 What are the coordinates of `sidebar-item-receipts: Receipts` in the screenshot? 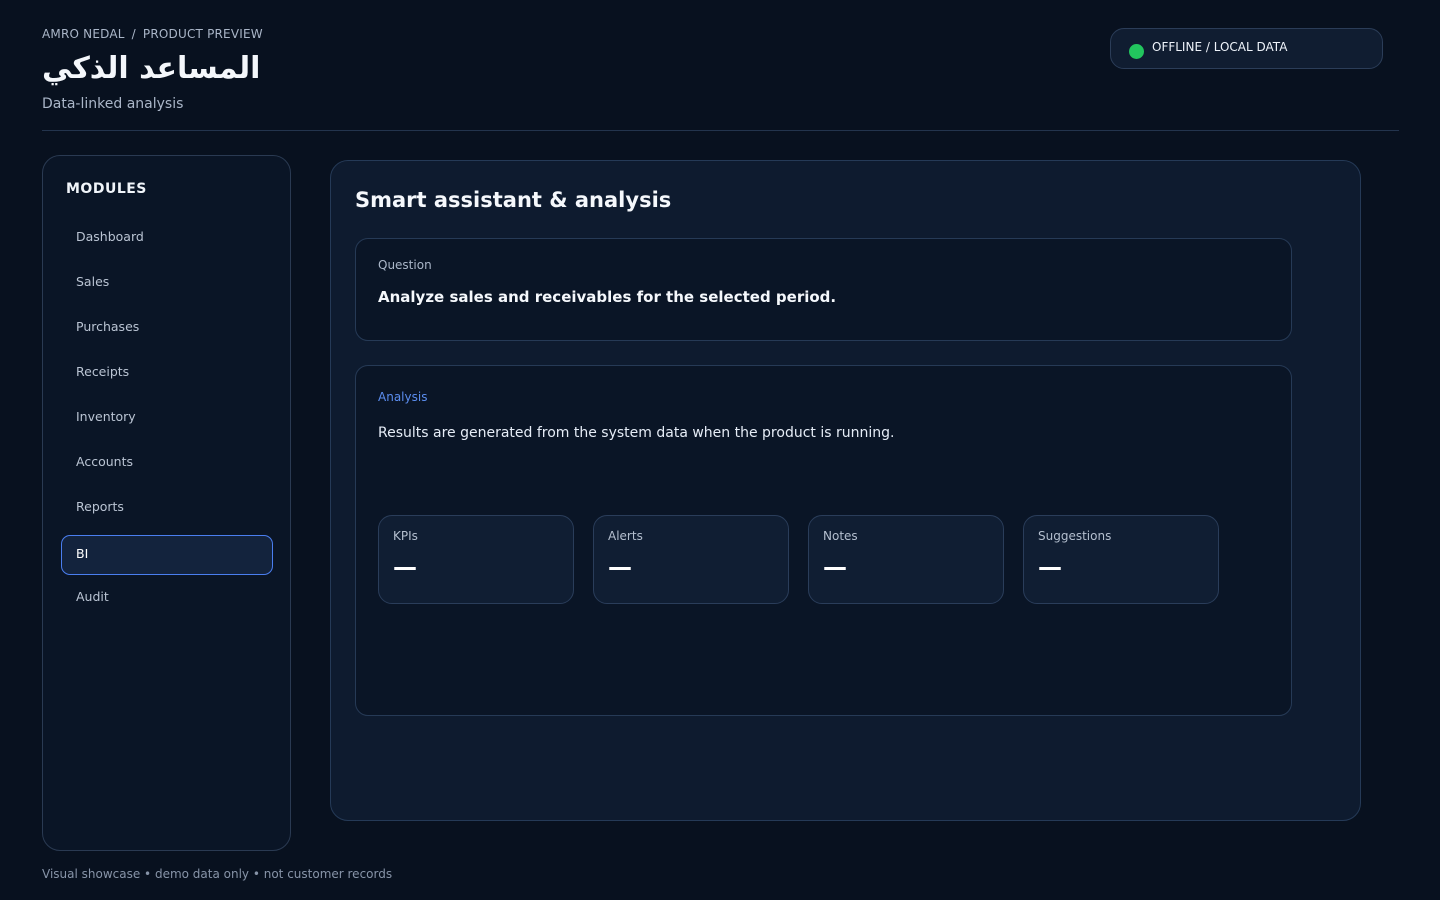 It's located at (167, 372).